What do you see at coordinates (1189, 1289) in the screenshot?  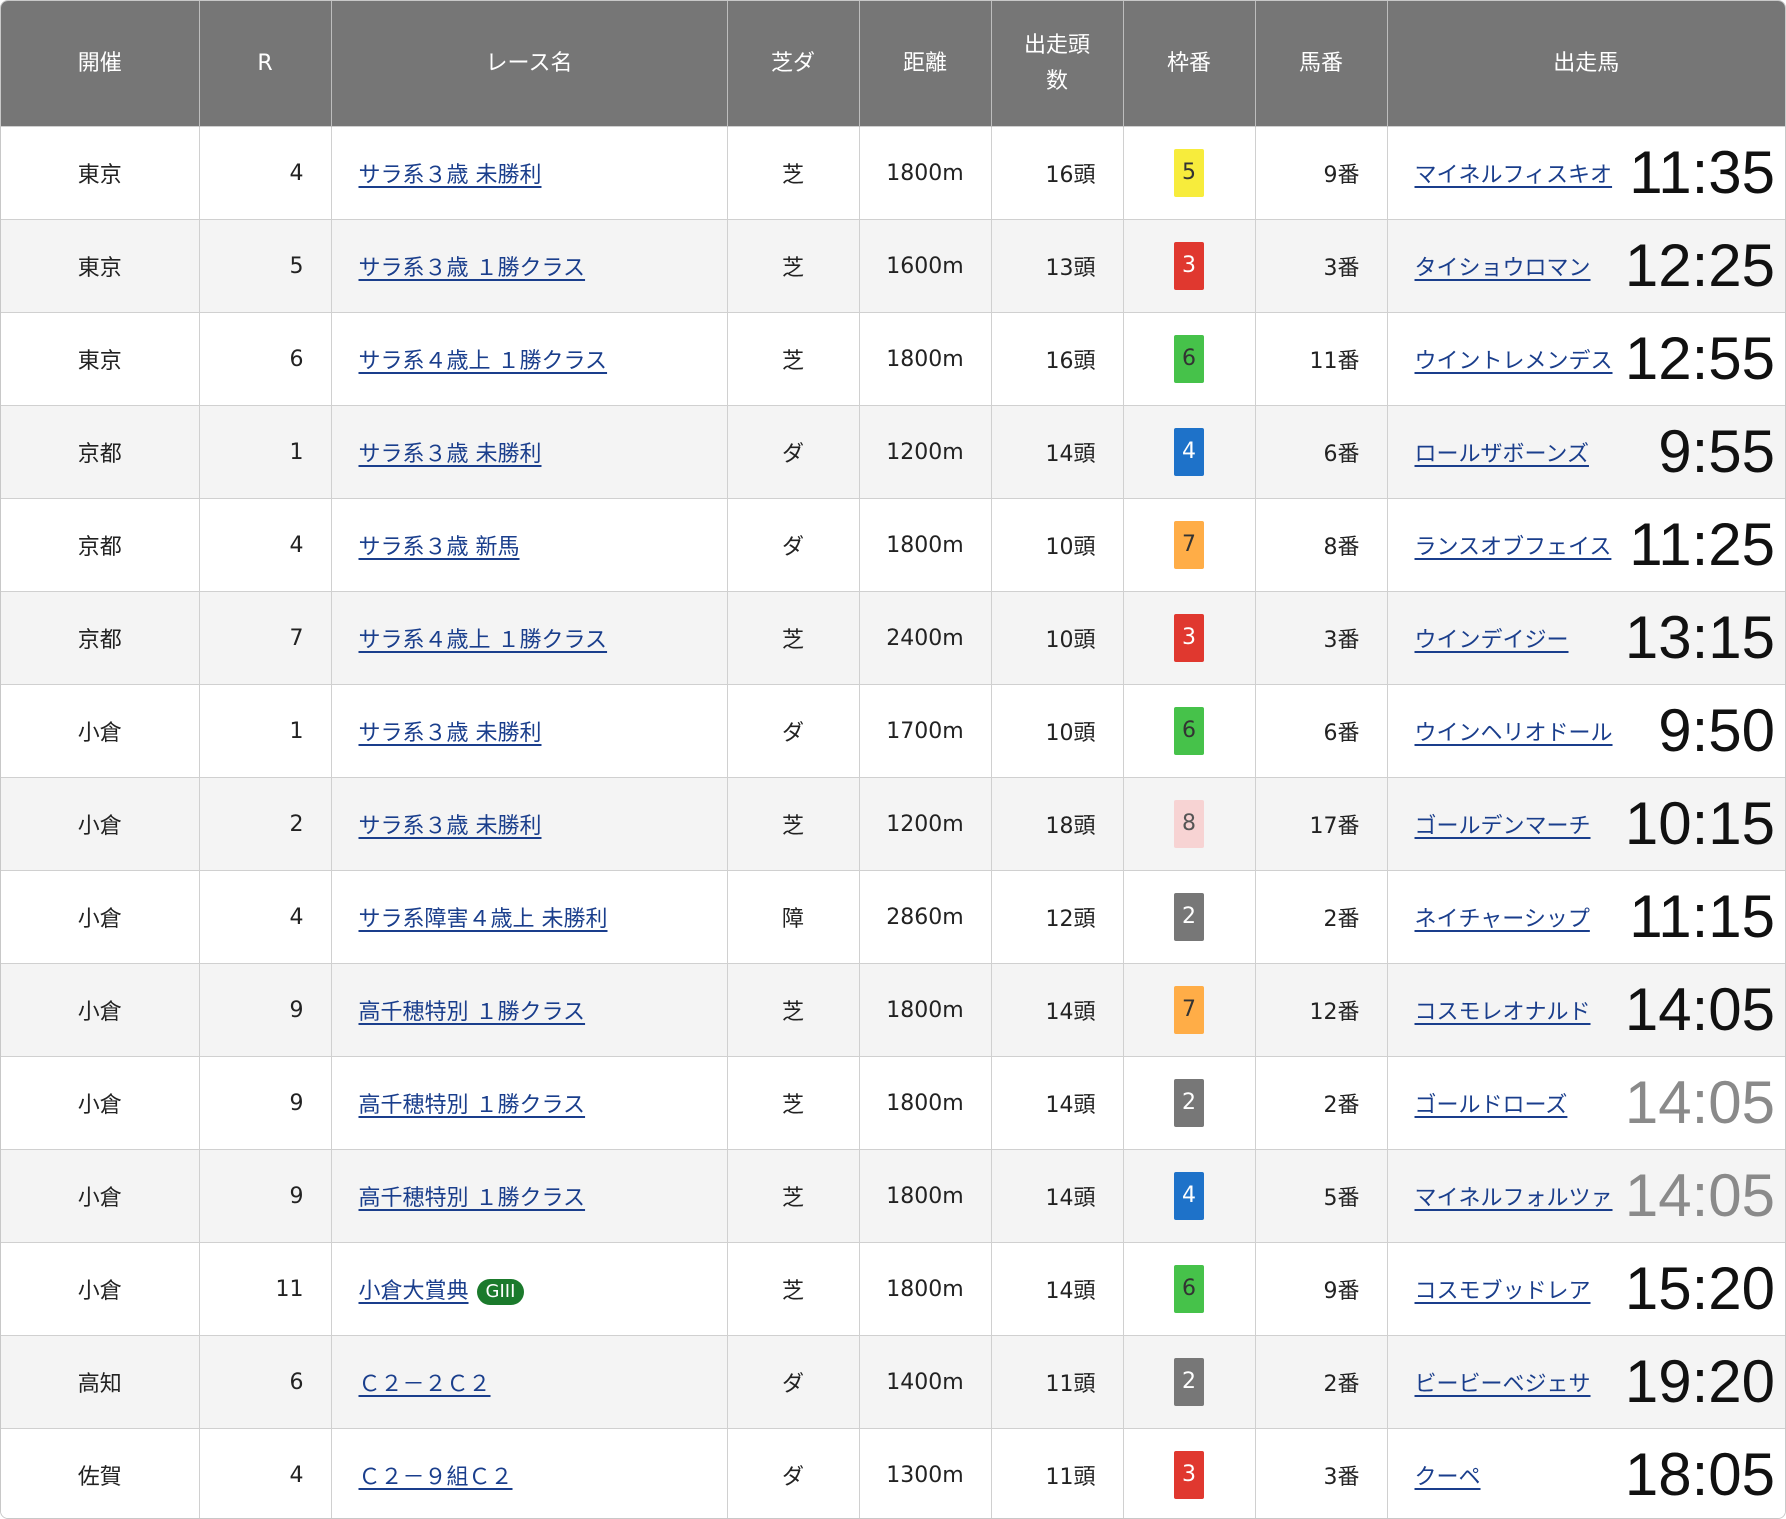 I see `gate-badge: 6` at bounding box center [1189, 1289].